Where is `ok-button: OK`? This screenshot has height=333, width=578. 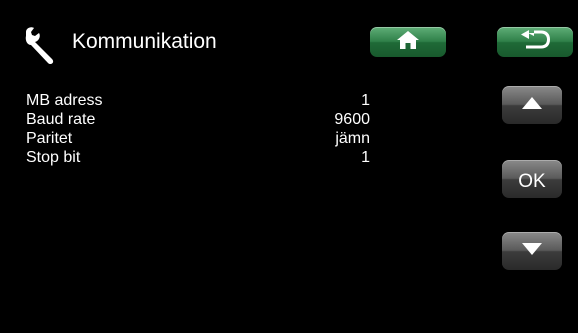
ok-button: OK is located at coordinates (532, 179).